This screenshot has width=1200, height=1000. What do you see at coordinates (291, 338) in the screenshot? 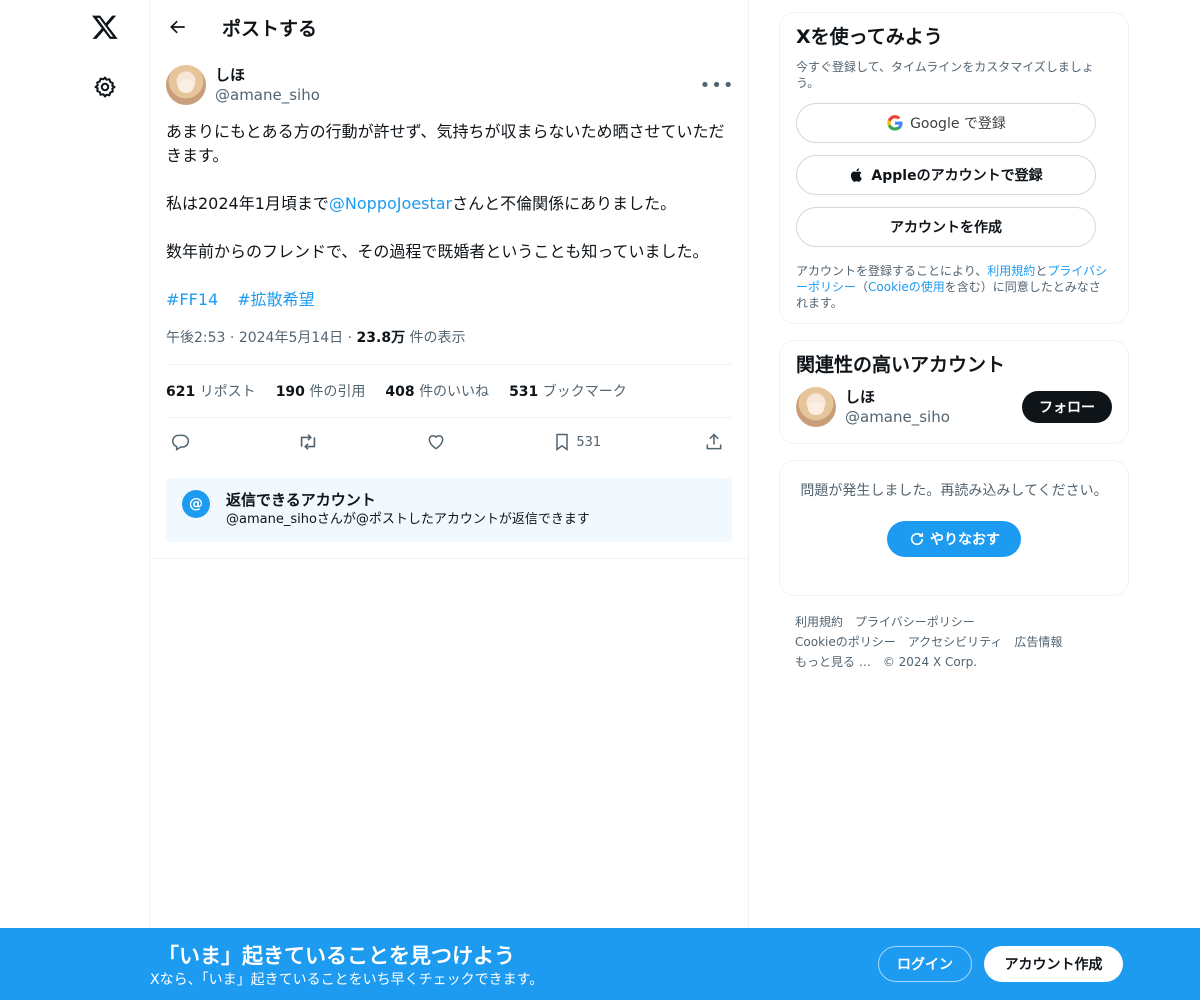
I see `post-date: 2024年5月14日` at bounding box center [291, 338].